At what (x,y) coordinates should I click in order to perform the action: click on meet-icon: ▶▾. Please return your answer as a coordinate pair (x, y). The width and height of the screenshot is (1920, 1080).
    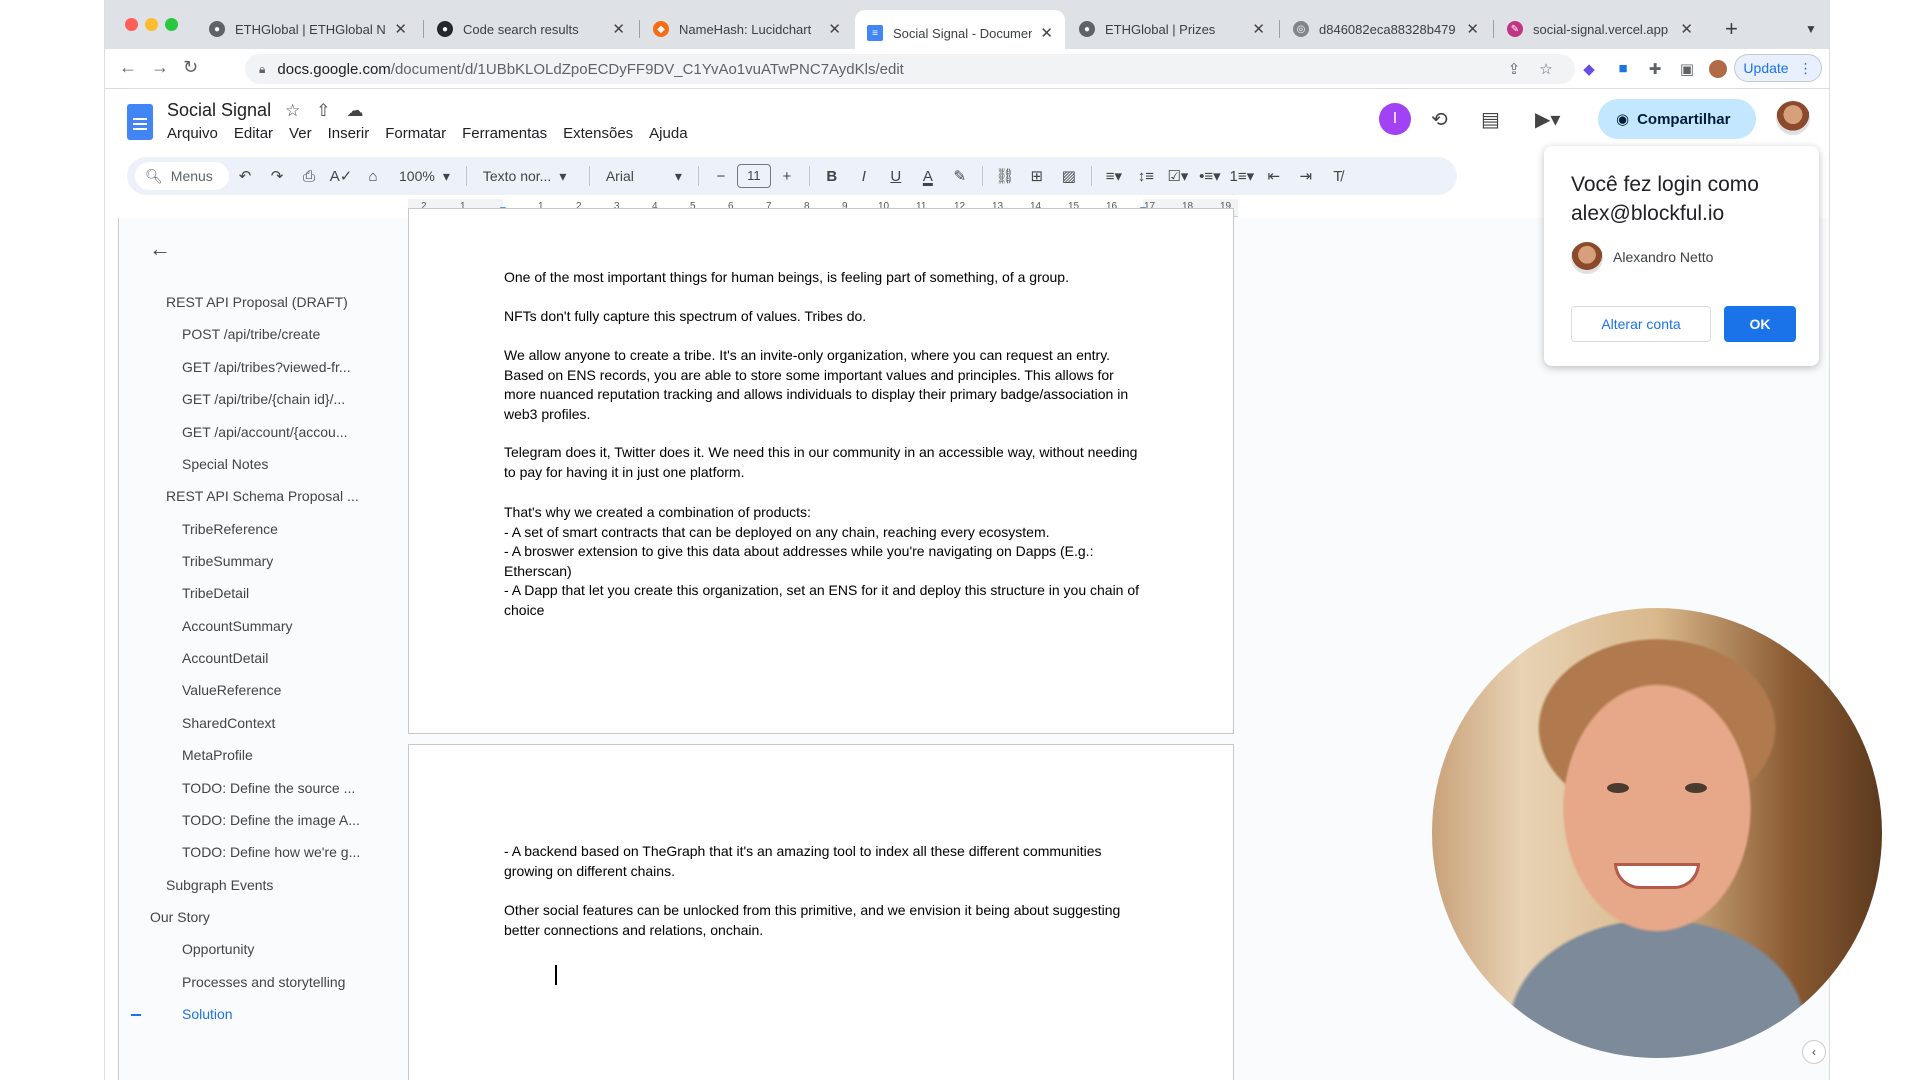
    Looking at the image, I should click on (1547, 119).